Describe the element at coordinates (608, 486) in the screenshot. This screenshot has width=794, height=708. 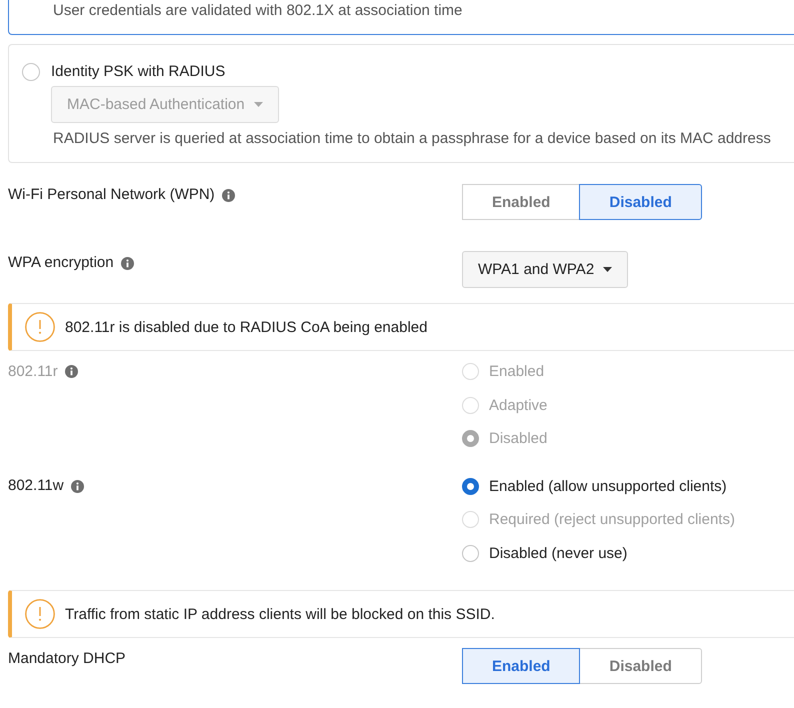
I see `option-label: Enabled (allow unsupported clients)` at that location.